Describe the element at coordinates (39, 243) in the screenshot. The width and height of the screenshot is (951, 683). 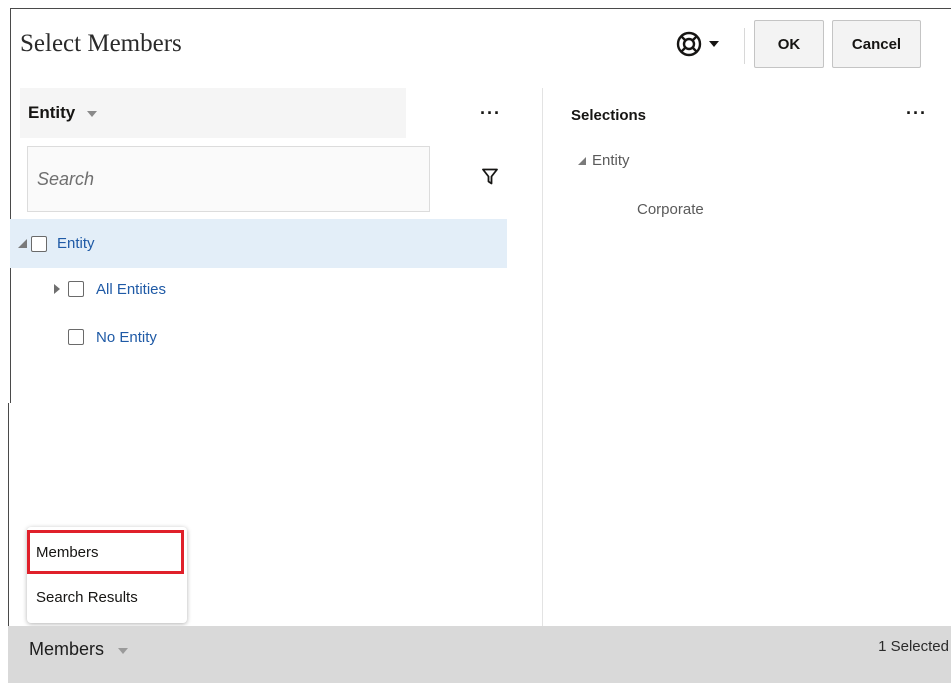
I see `entity-checkbox` at that location.